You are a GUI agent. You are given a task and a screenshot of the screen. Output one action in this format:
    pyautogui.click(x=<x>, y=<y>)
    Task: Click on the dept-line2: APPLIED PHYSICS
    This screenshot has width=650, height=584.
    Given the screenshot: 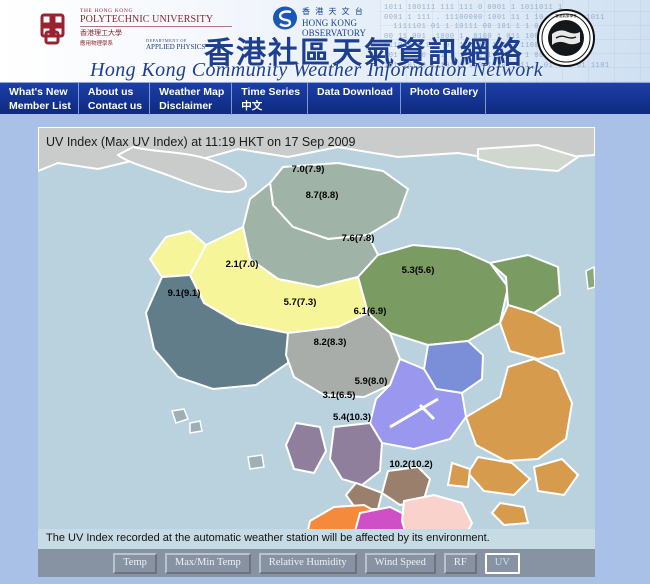 What is the action you would take?
    pyautogui.click(x=176, y=47)
    